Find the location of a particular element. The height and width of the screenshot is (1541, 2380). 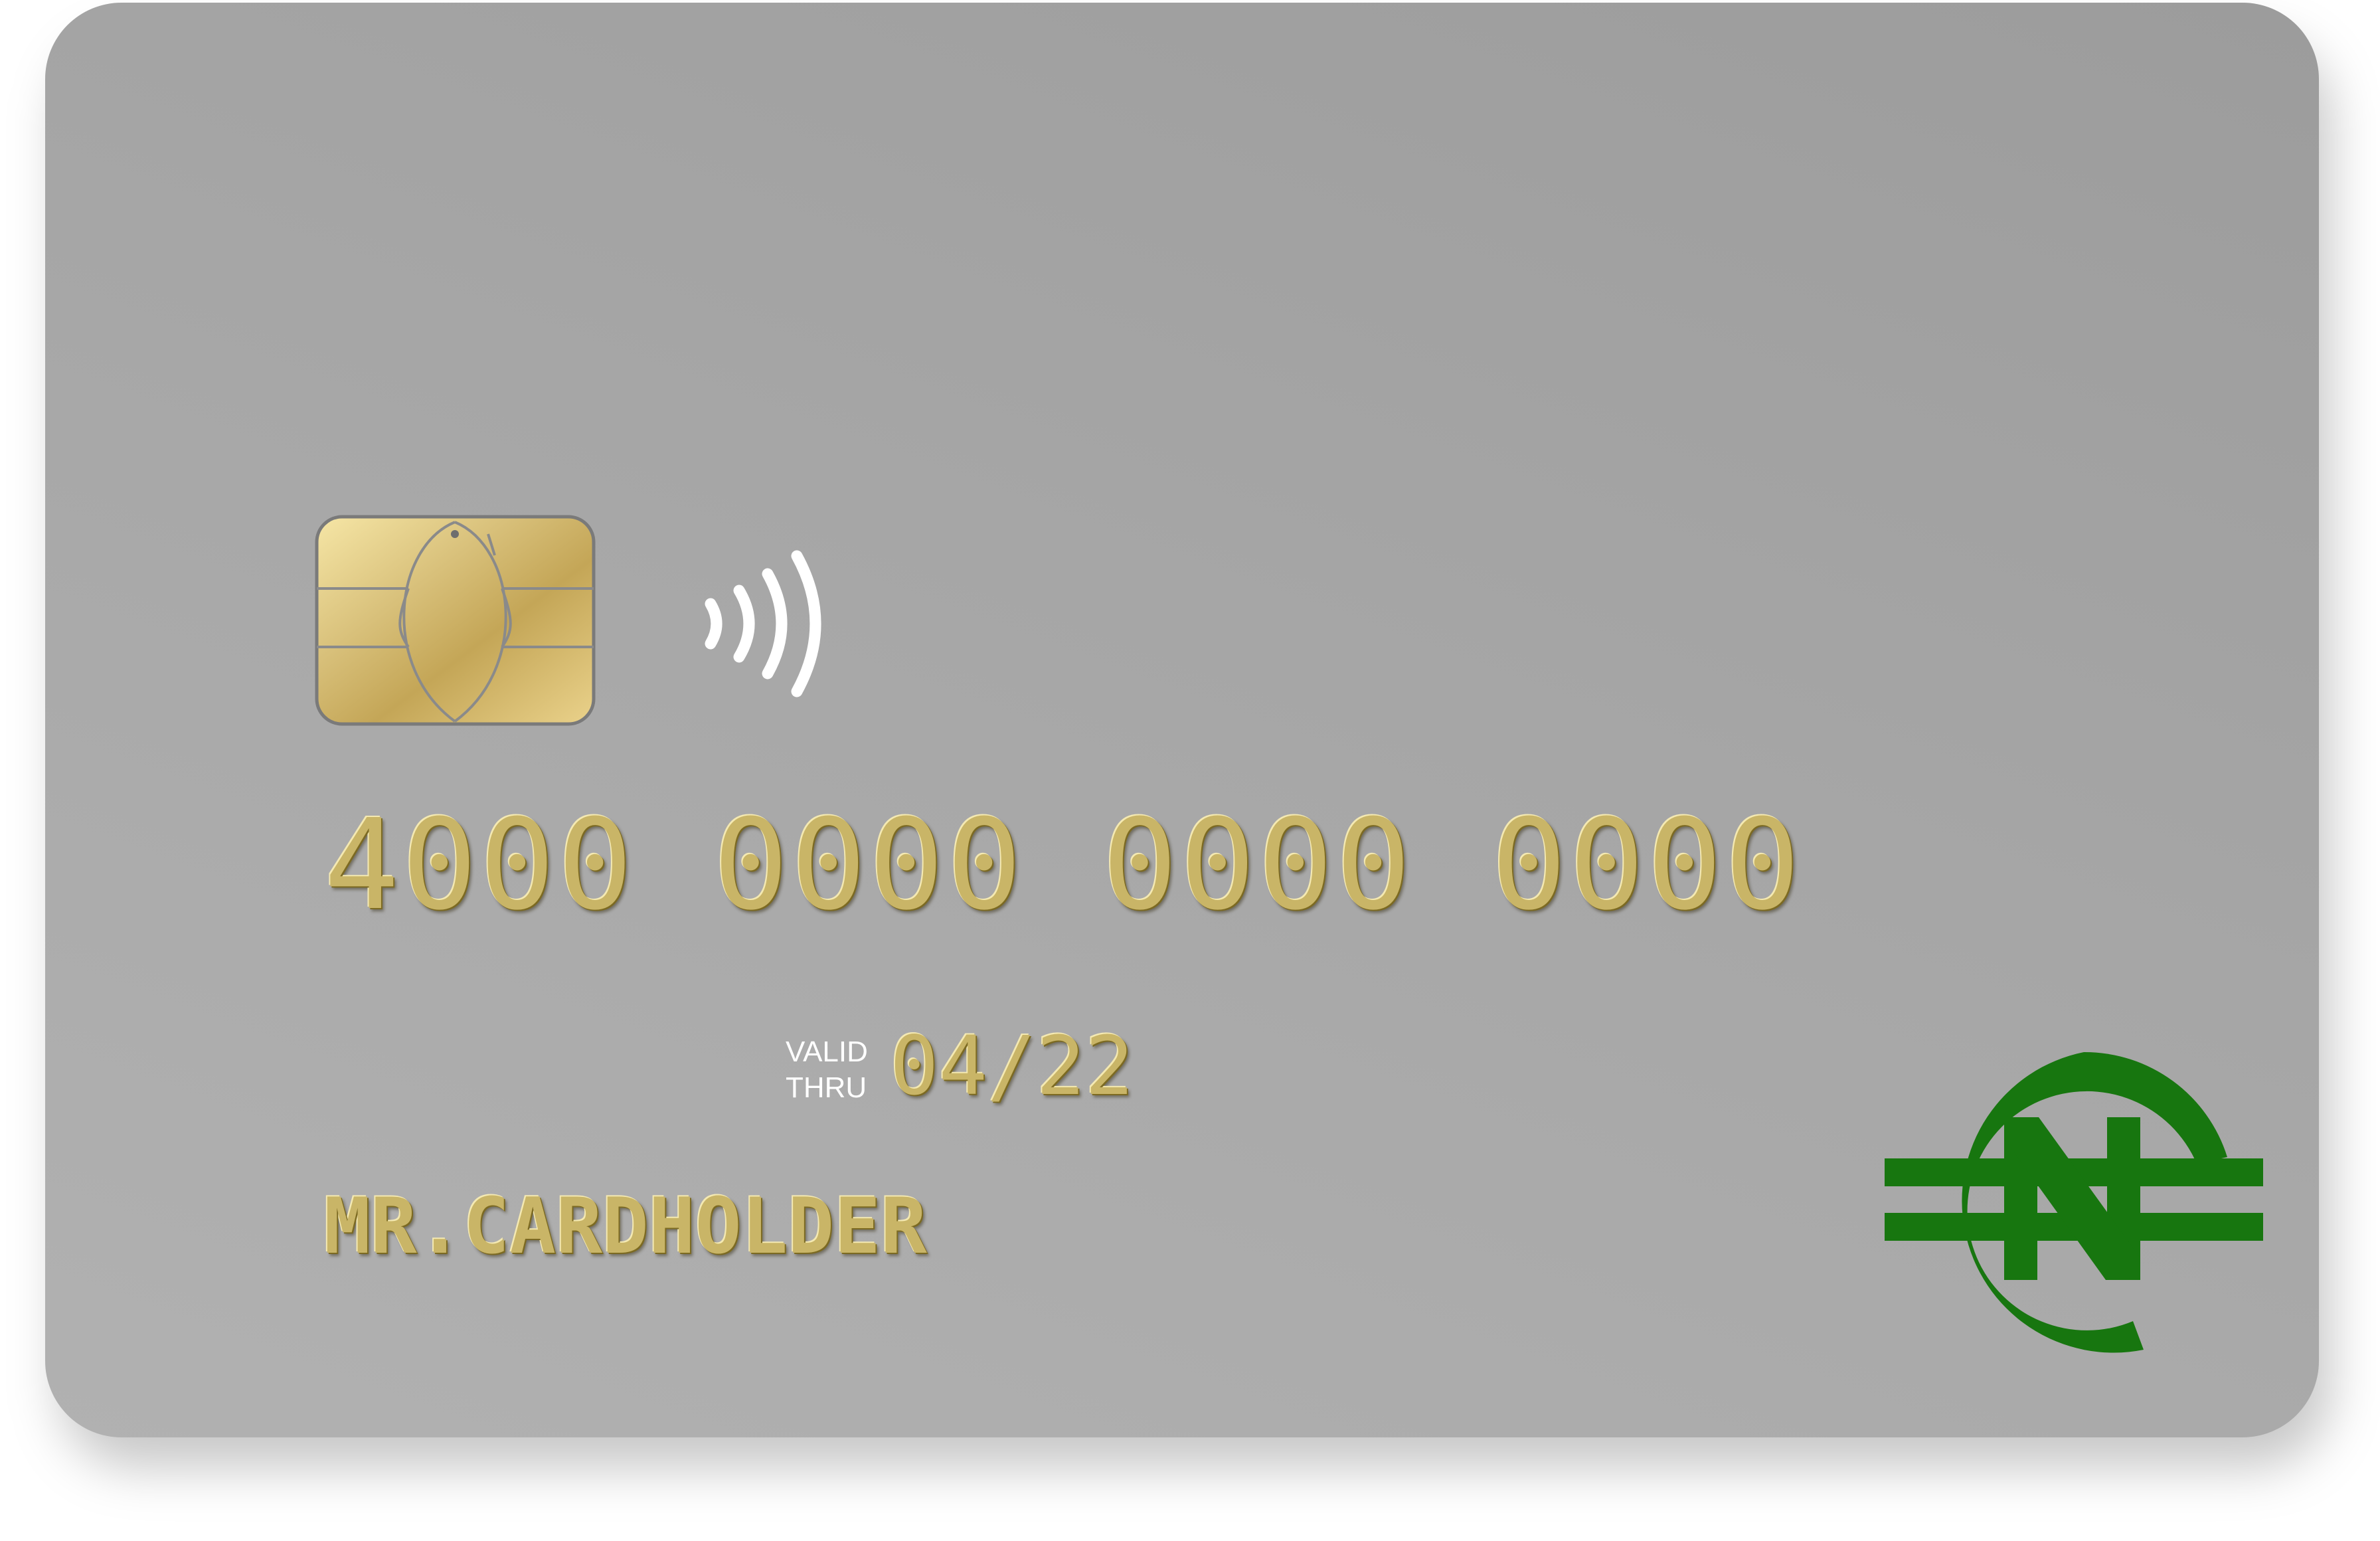

valid-label-line2: THRU is located at coordinates (826, 1087).